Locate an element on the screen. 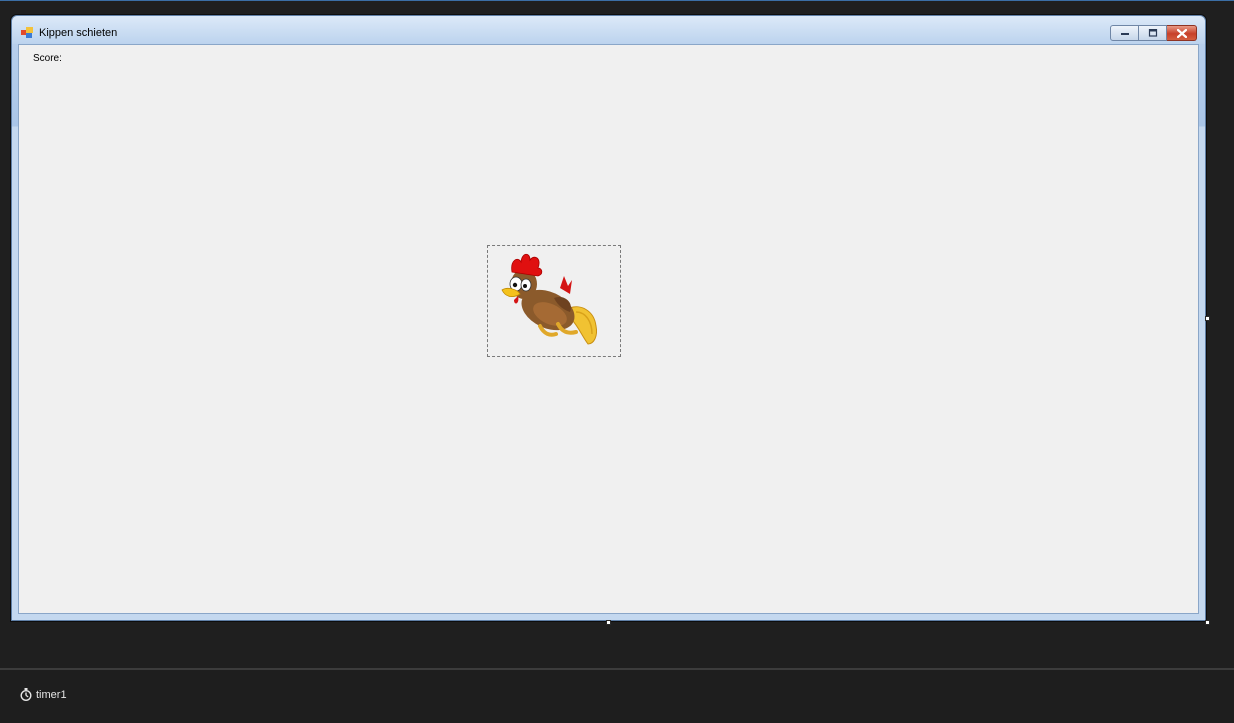  resize-handle-bottom is located at coordinates (608, 622).